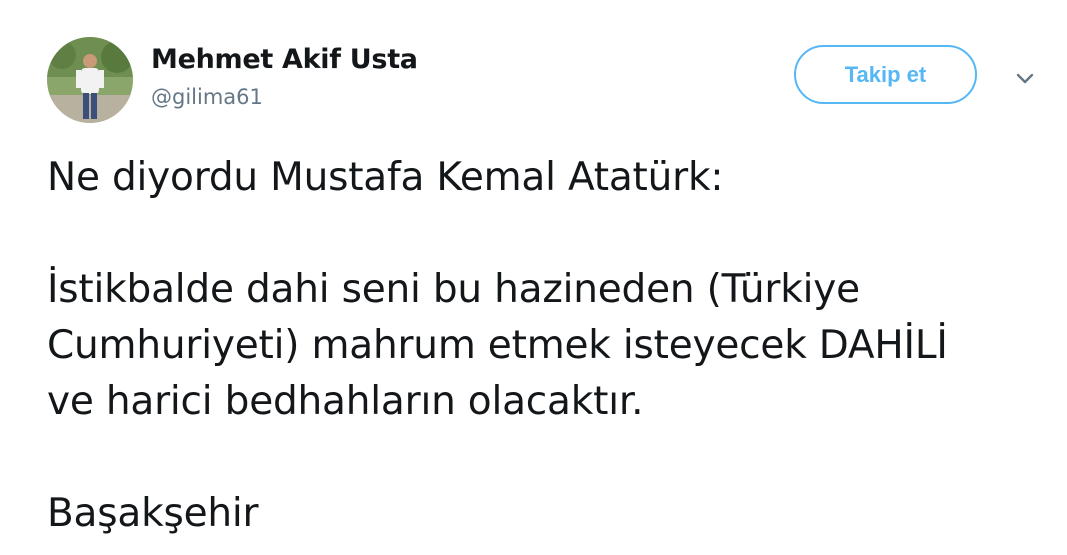 This screenshot has width=1067, height=555. I want to click on avatar-photo, so click(90, 80).